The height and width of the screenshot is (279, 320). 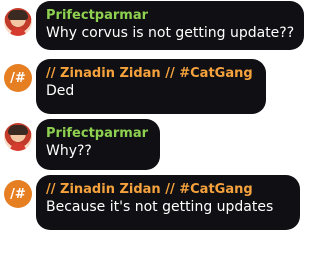 I want to click on message-bubble: // Zinadin Zidan // #CatGang Ded, so click(x=151, y=86).